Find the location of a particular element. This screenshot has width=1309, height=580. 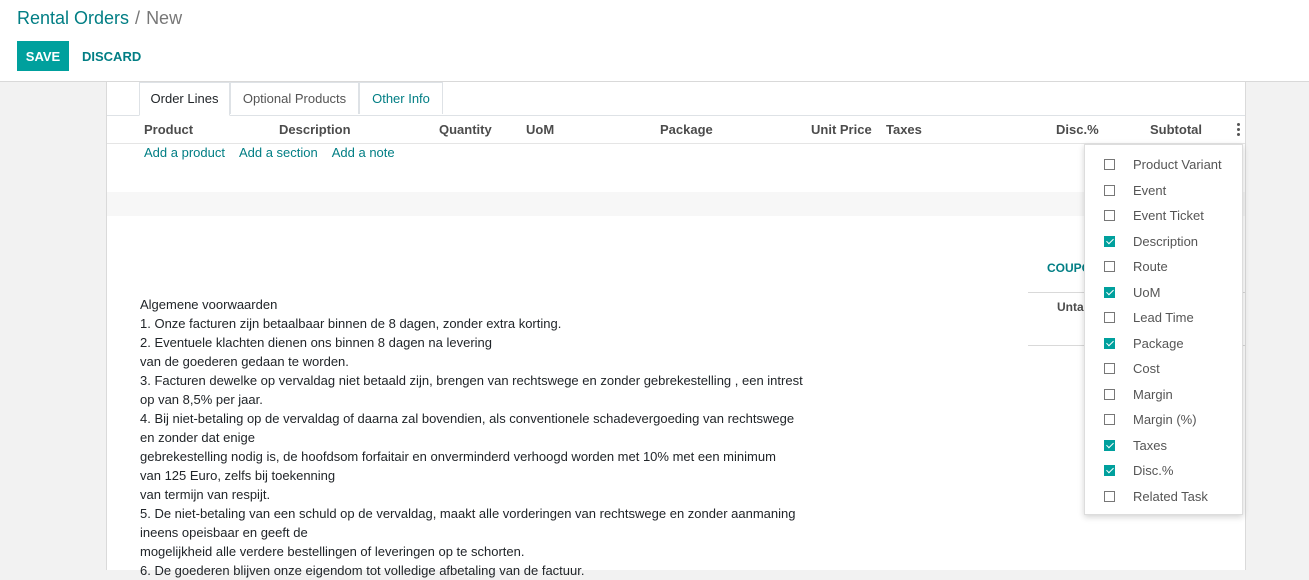

column-toggle-label: Cost is located at coordinates (1146, 368).